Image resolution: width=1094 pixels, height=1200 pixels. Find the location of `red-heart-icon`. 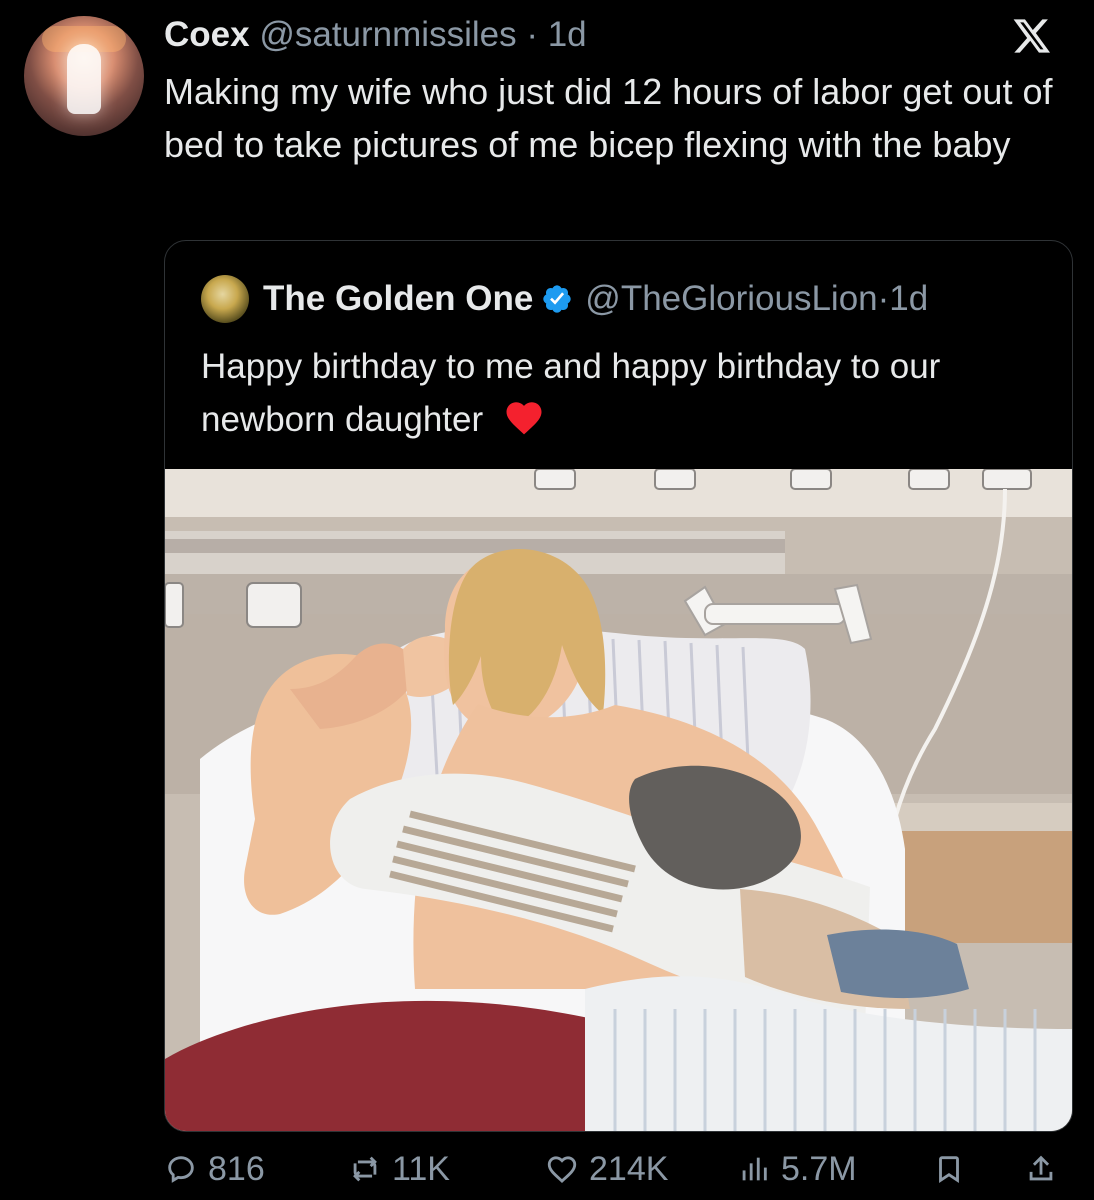

red-heart-icon is located at coordinates (524, 417).